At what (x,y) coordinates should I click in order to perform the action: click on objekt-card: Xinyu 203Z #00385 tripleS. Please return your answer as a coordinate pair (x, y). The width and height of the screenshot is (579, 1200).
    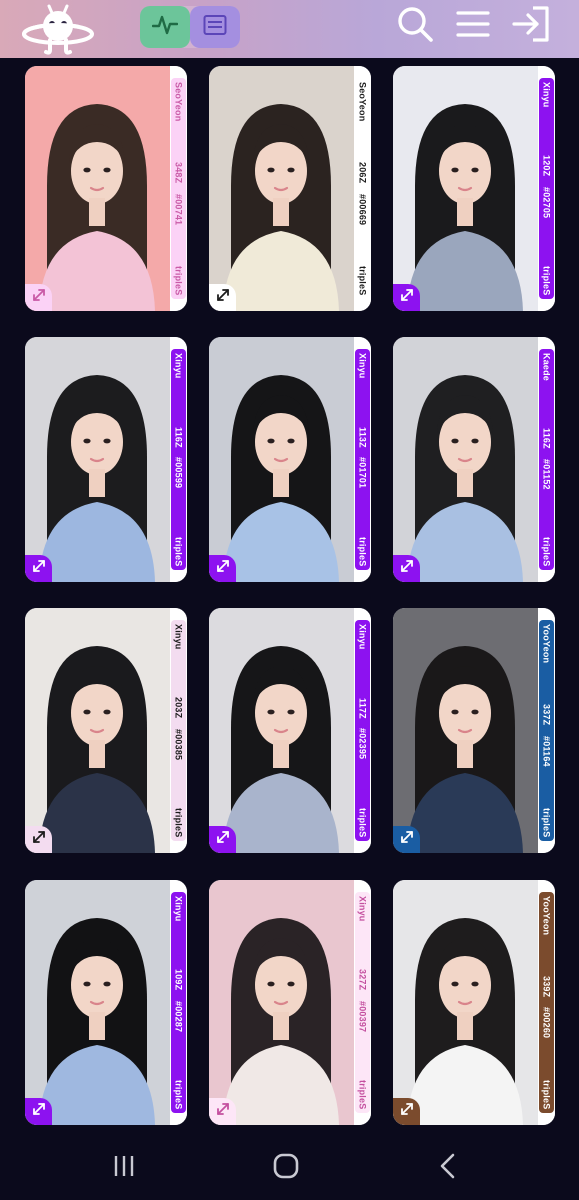
    Looking at the image, I should click on (106, 730).